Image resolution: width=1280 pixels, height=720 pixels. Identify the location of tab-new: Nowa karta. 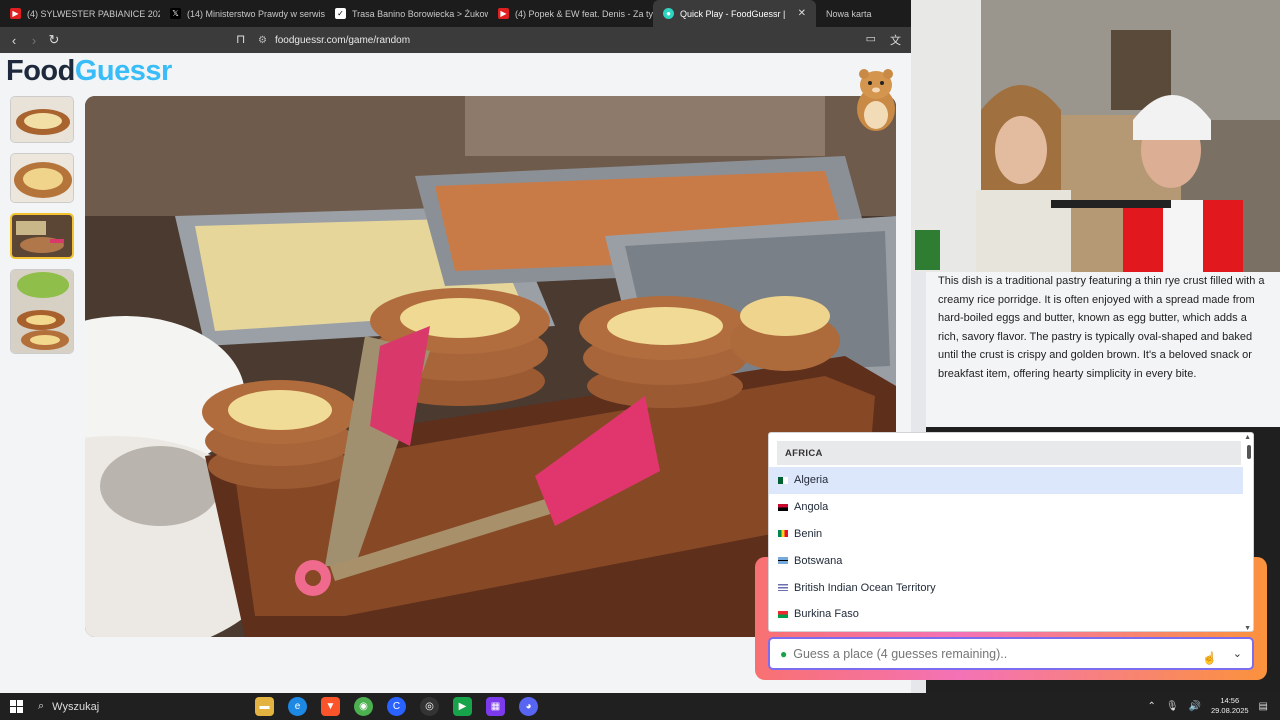
(858, 13).